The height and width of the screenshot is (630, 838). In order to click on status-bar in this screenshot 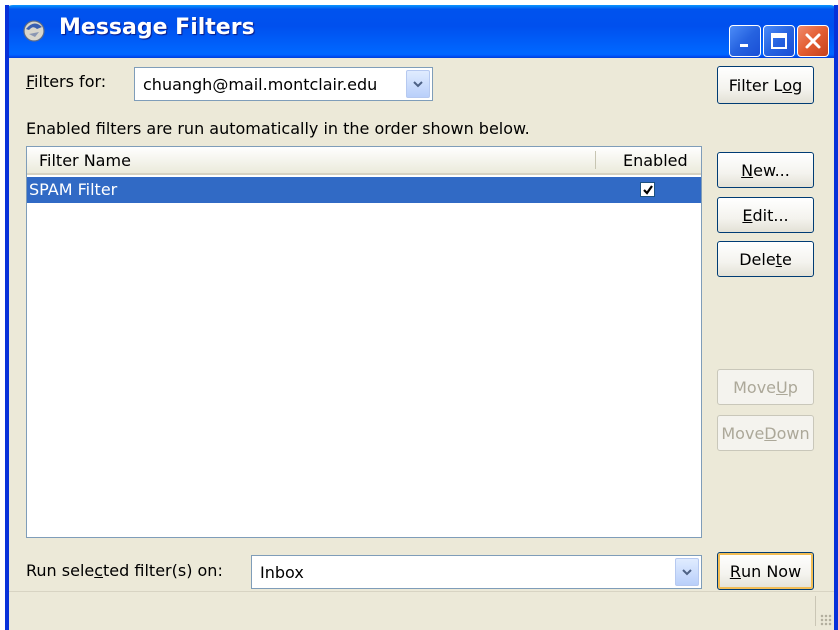, I will do `click(421, 610)`.